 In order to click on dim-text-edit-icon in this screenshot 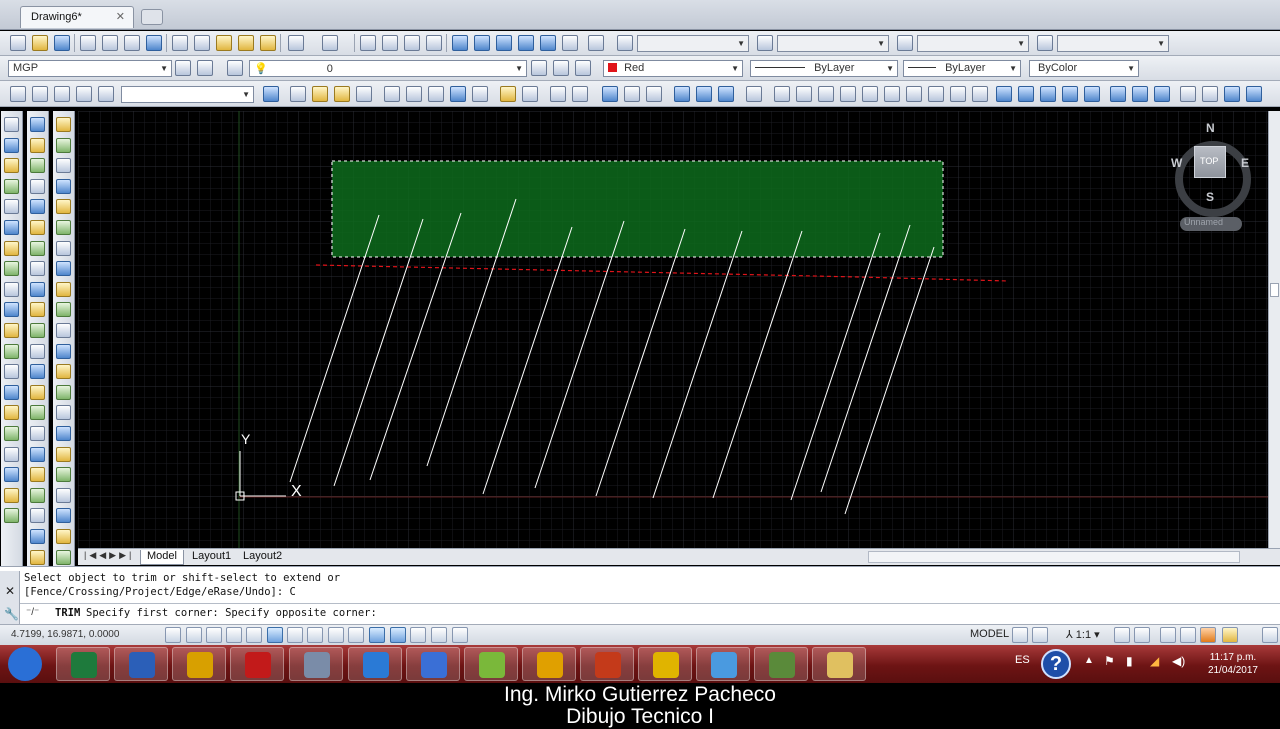, I will do `click(63, 495)`.